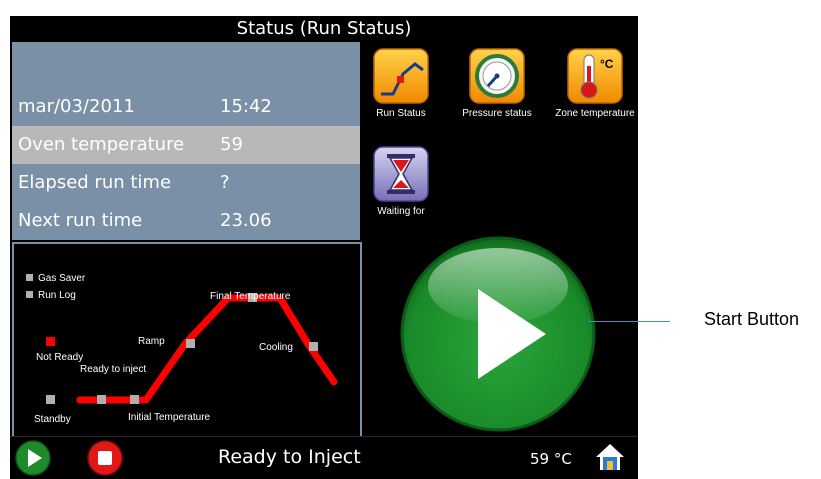  I want to click on pressure-status-icon, so click(497, 76).